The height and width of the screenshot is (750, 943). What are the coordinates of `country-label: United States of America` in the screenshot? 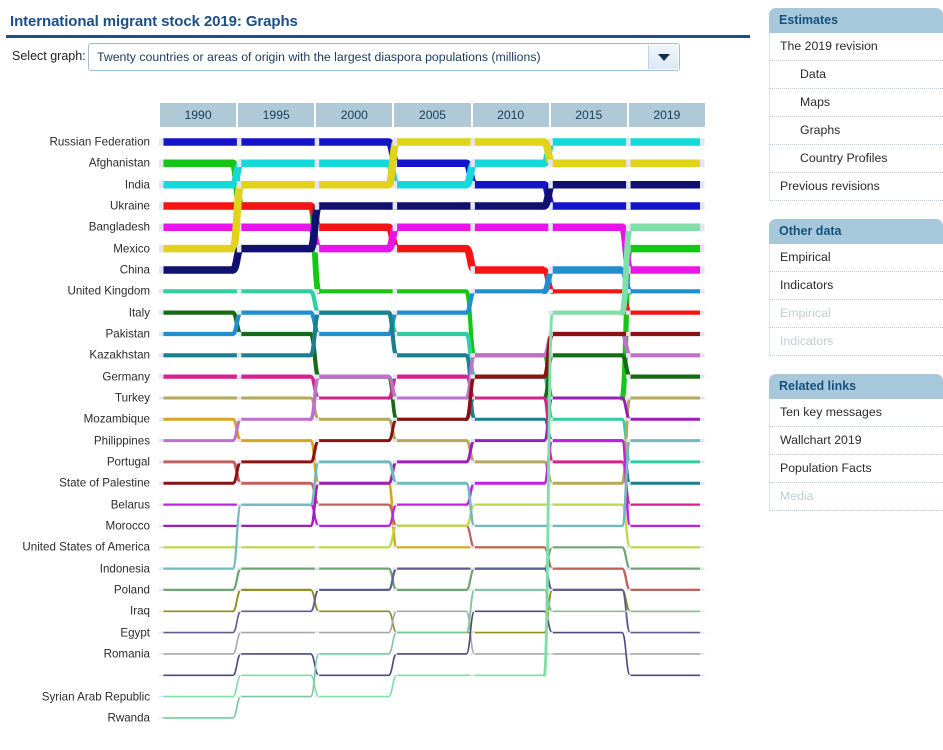 It's located at (86, 547).